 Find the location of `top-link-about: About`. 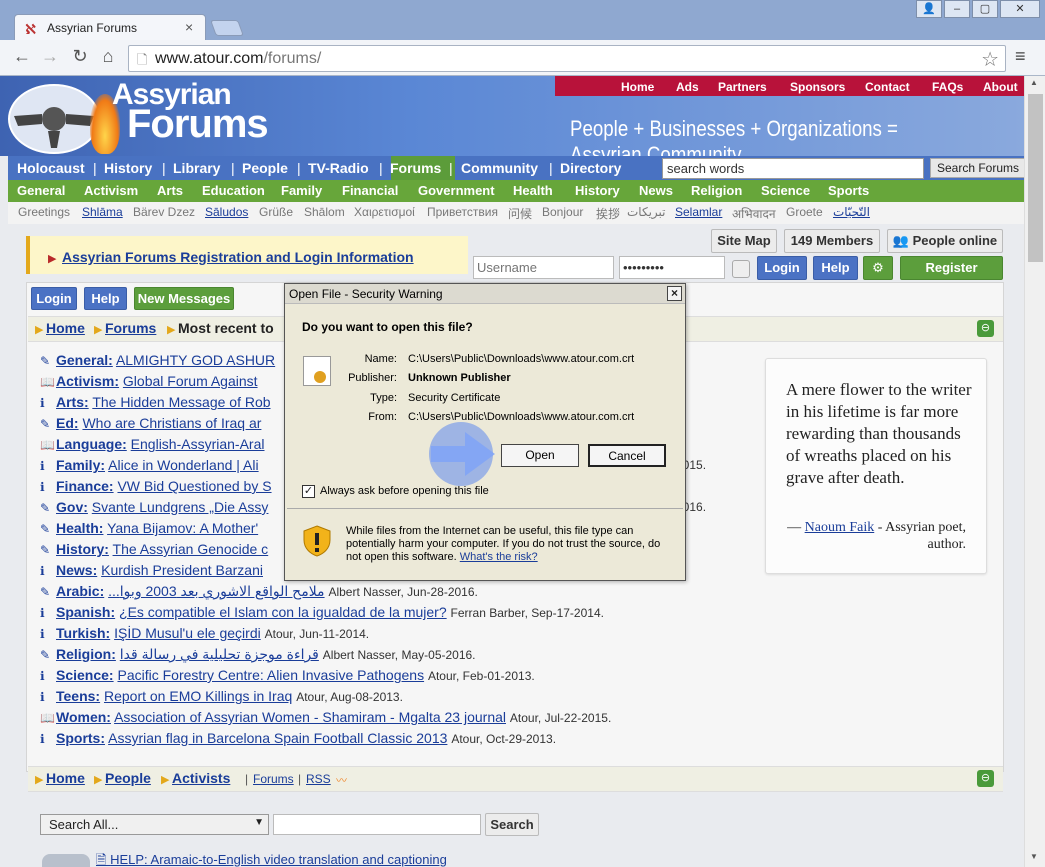

top-link-about: About is located at coordinates (1000, 87).